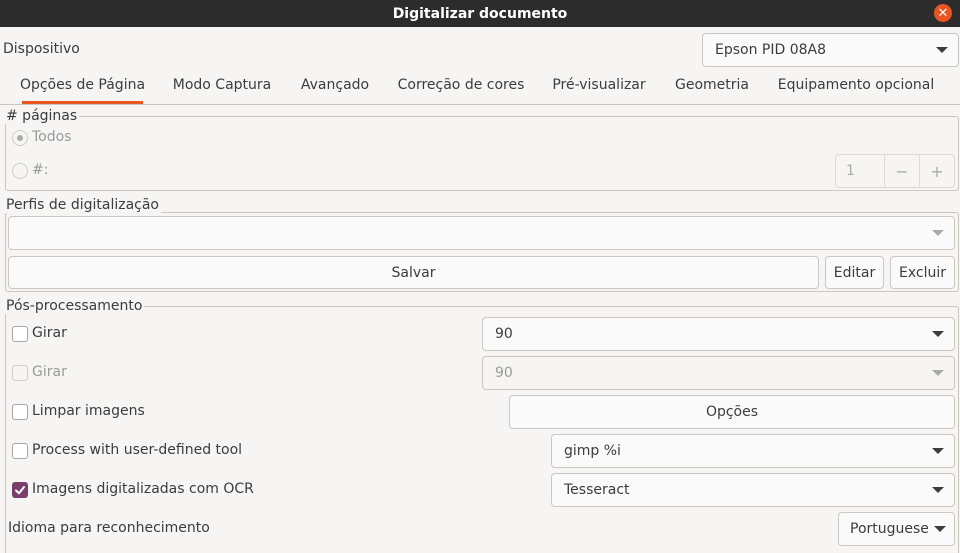  Describe the element at coordinates (936, 171) in the screenshot. I see `plus-icon: +` at that location.